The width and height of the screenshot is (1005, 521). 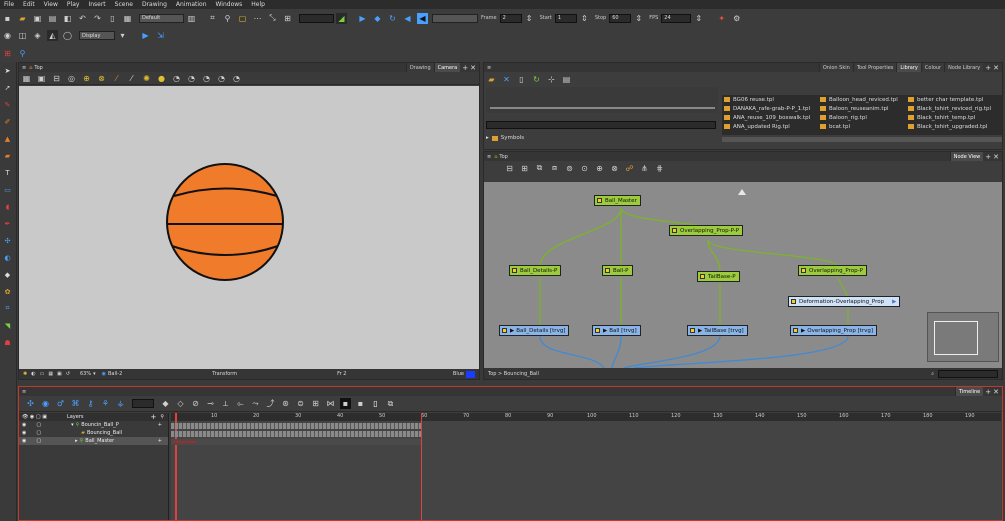 I want to click on node-tailbase-trvg: ▶ TailBase [trvg], so click(x=717, y=330).